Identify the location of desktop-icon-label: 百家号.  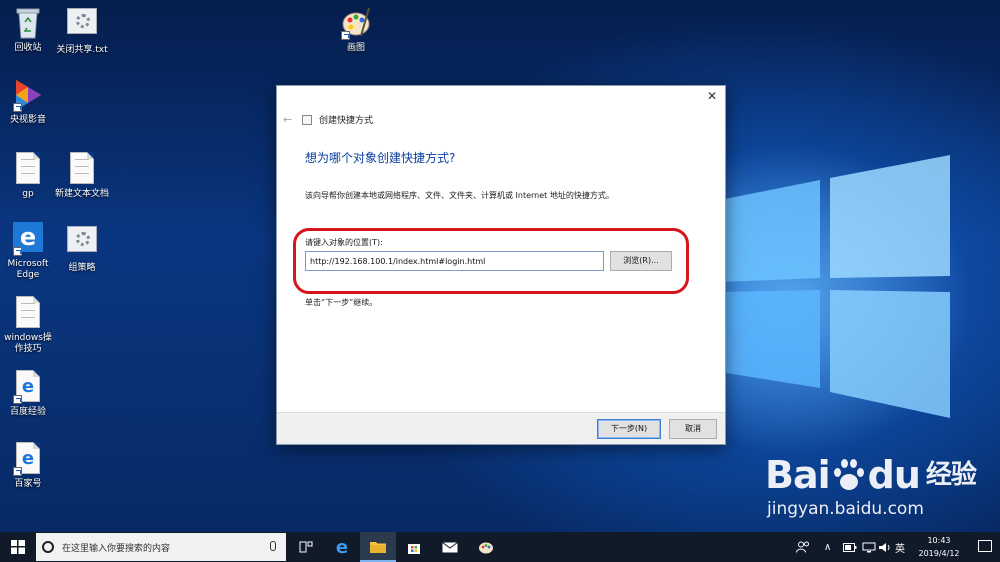
(28, 484).